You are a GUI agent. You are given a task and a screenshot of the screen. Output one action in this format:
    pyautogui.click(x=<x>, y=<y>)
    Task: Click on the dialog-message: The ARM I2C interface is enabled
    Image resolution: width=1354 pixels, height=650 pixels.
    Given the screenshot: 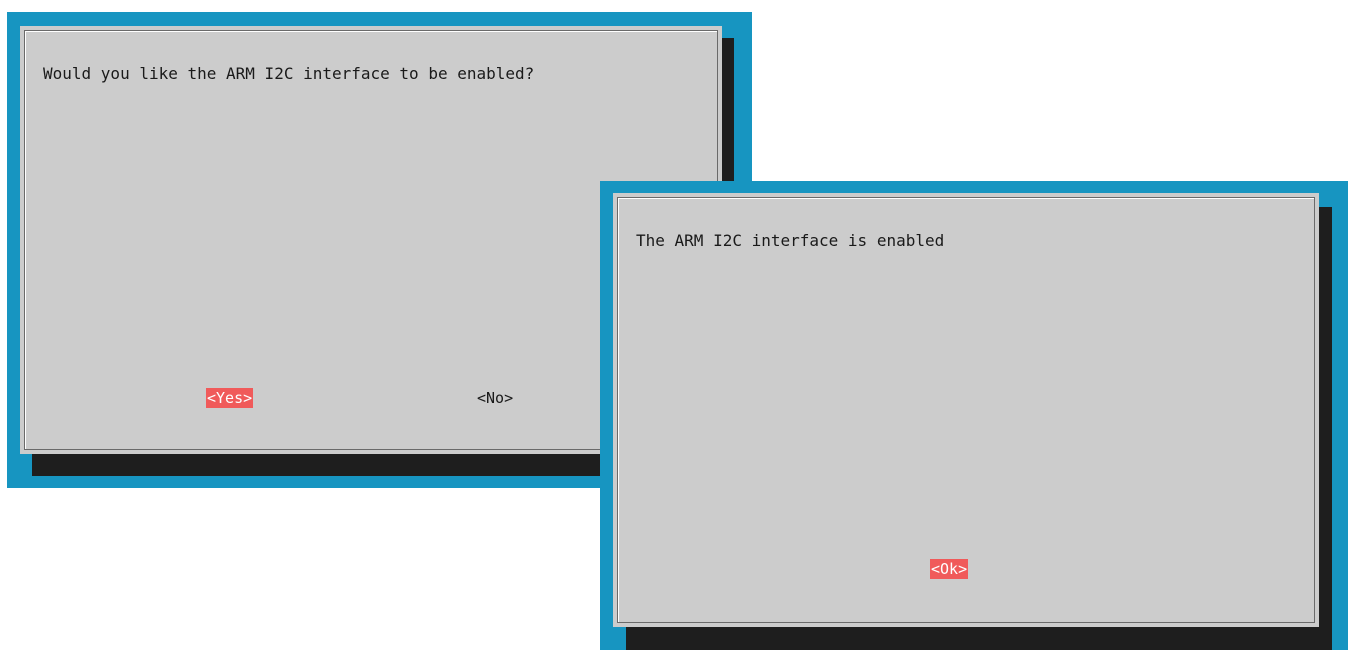 What is the action you would take?
    pyautogui.click(x=790, y=240)
    